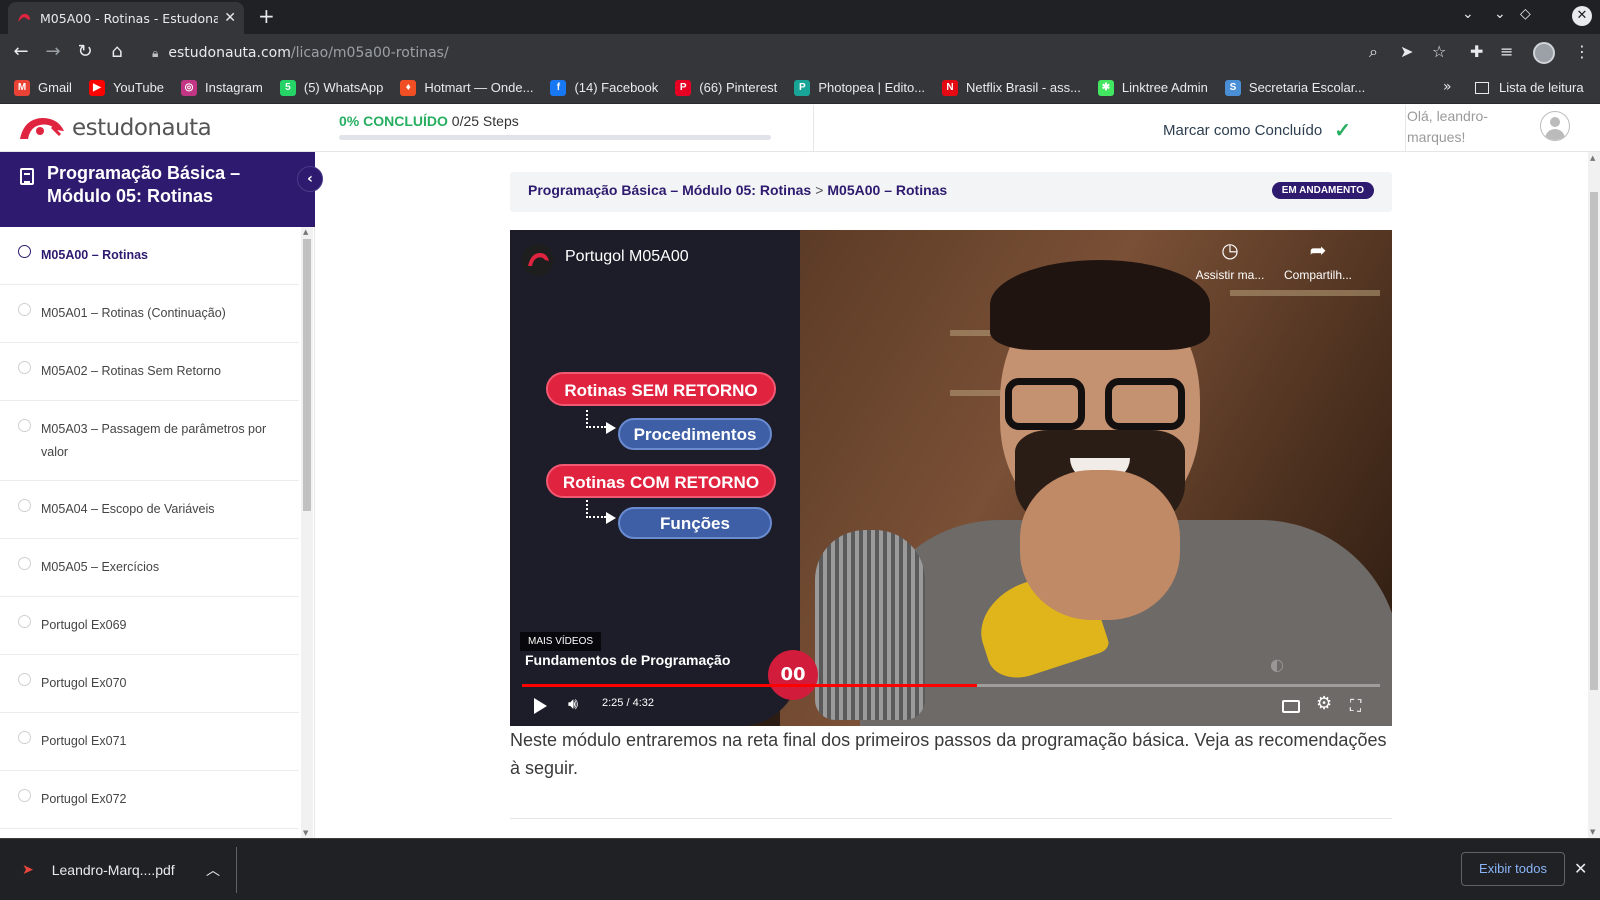 The width and height of the screenshot is (1600, 900). What do you see at coordinates (234, 87) in the screenshot?
I see `bookmark-label: Instagram` at bounding box center [234, 87].